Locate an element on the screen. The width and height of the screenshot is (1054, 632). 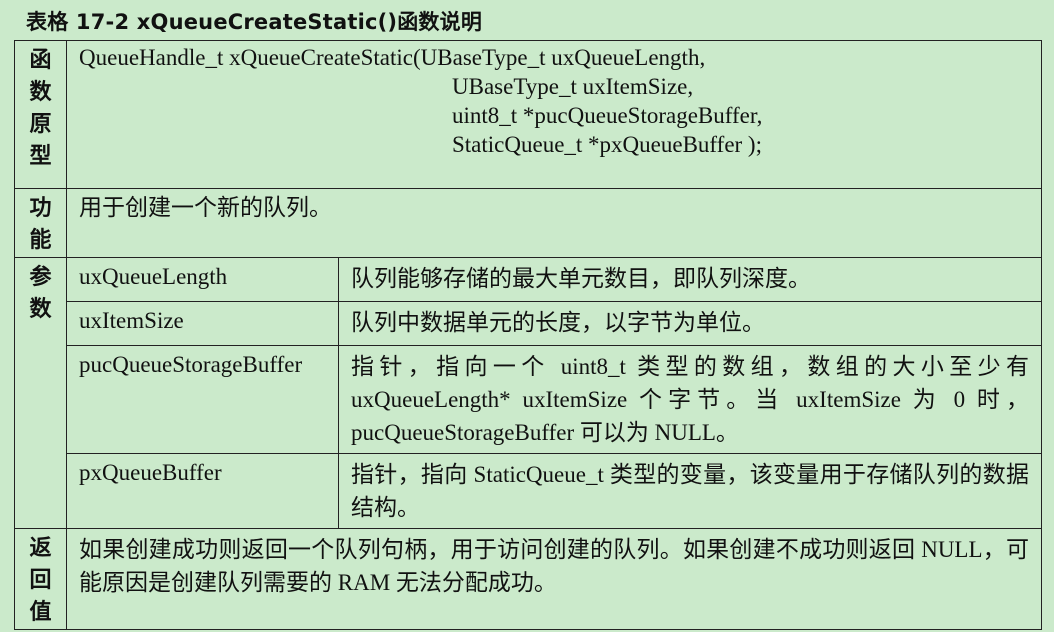
return-label-text: 返回值 is located at coordinates (40, 580).